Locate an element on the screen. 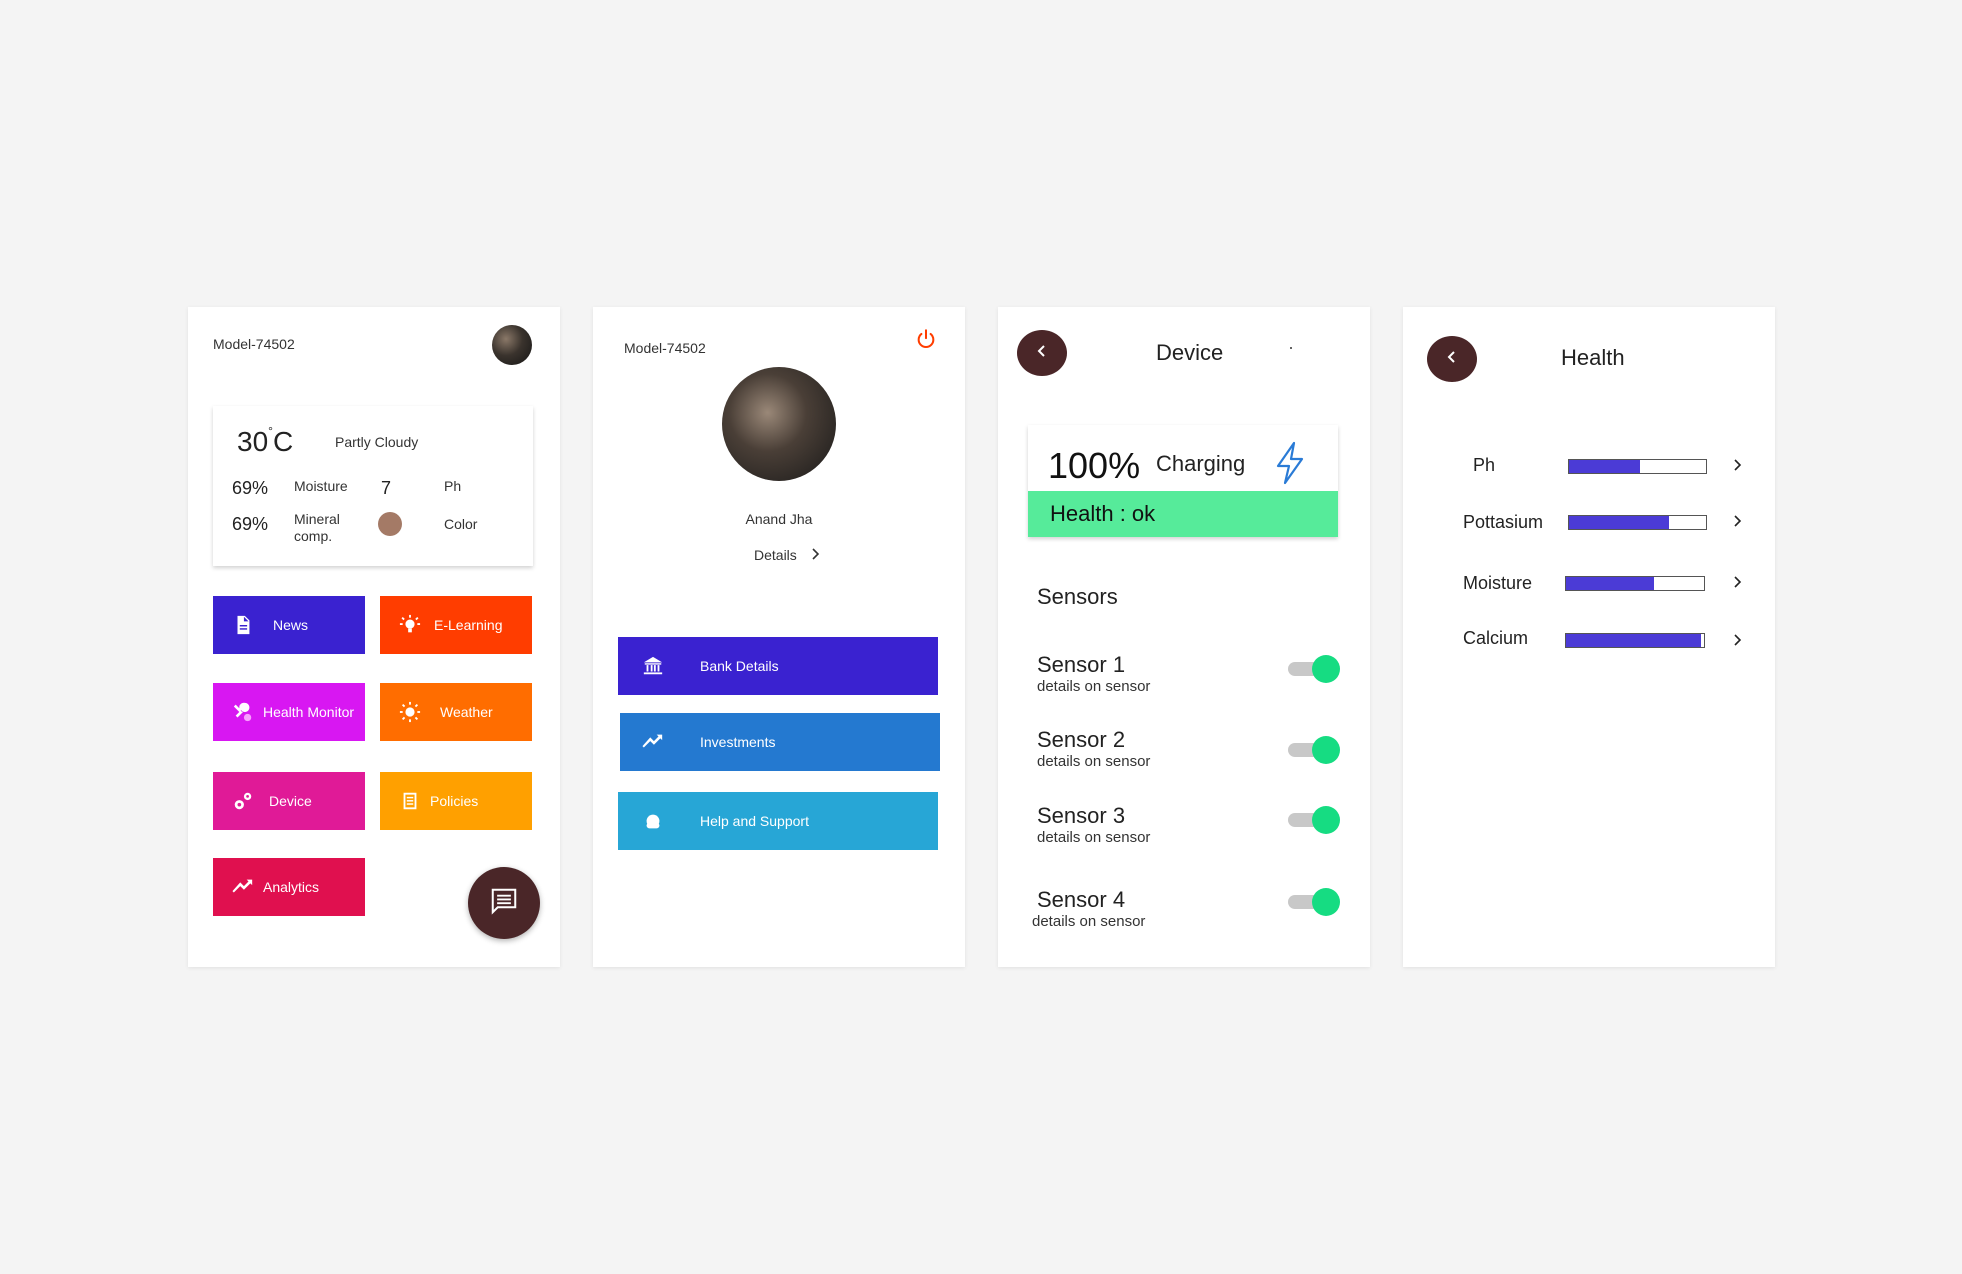 This screenshot has height=1274, width=1962. temperature: 30°C is located at coordinates (265, 441).